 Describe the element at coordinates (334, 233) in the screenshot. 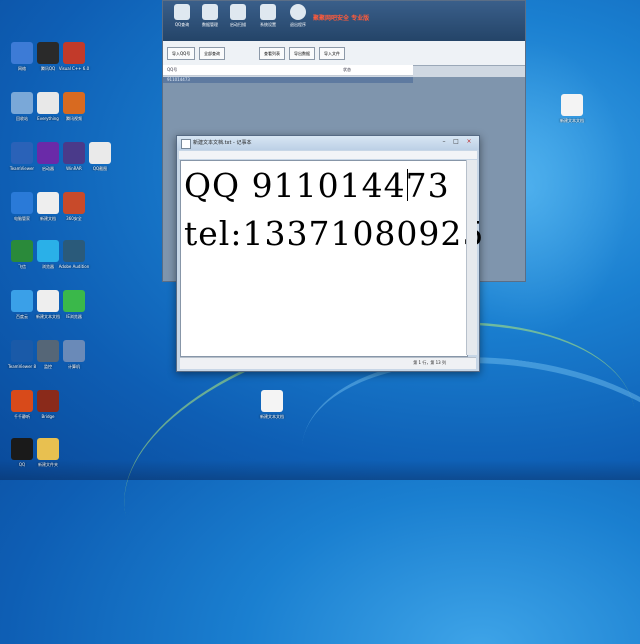

I see `text-line-tel: tel:13371080925` at that location.